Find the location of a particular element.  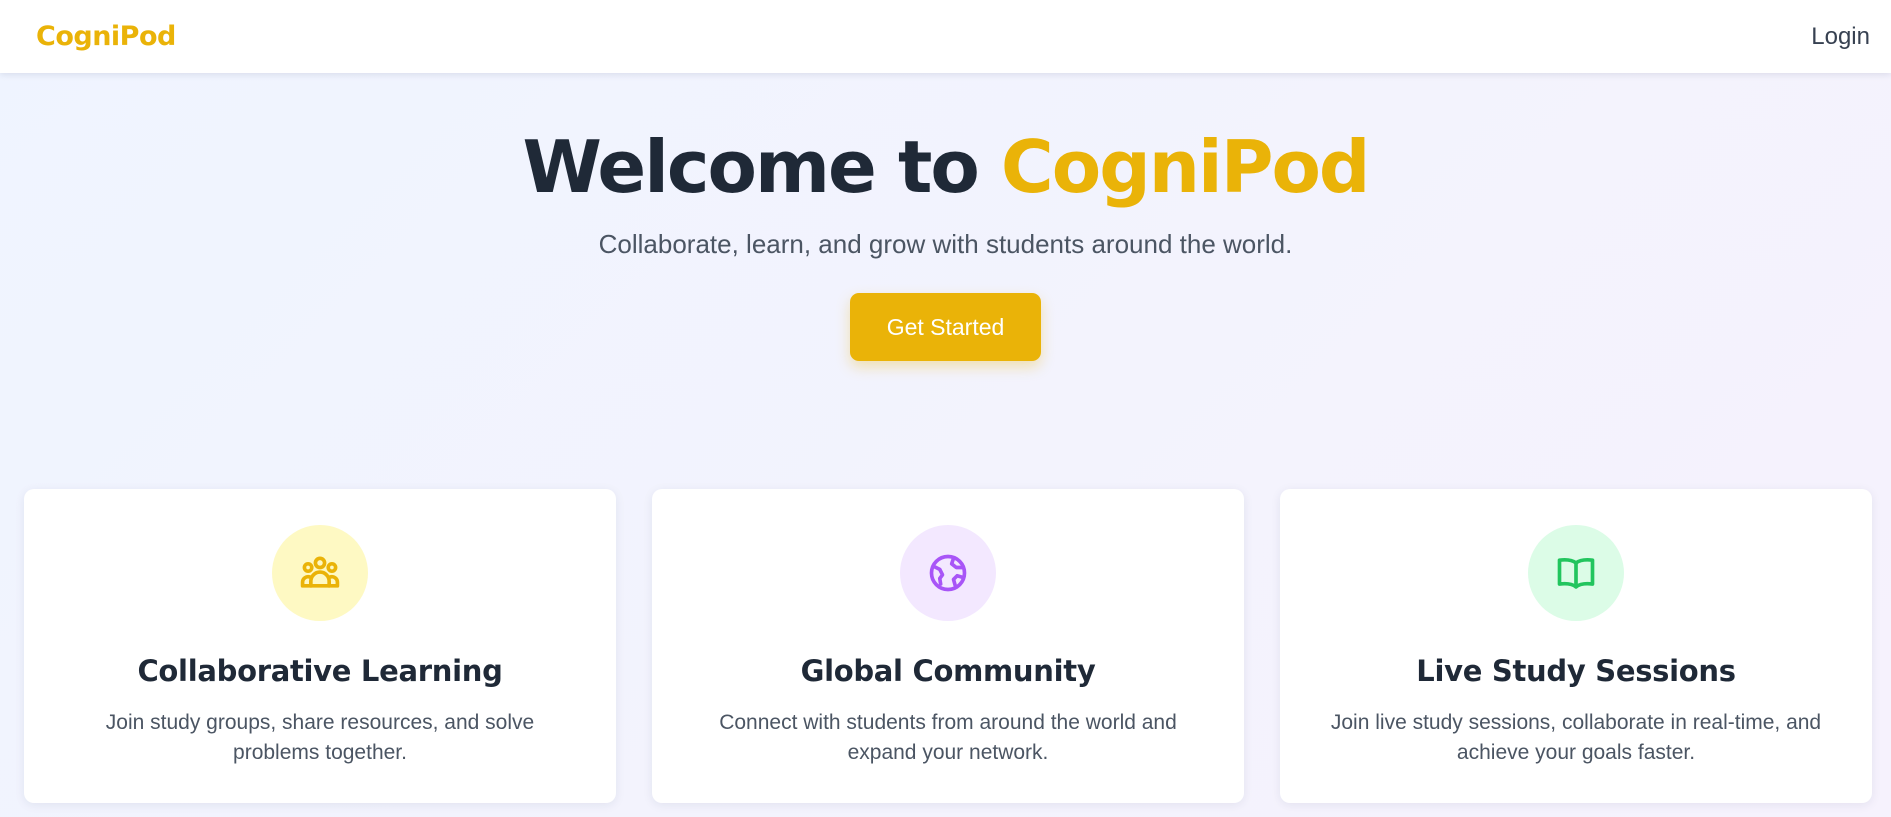

globe-icon is located at coordinates (948, 573).